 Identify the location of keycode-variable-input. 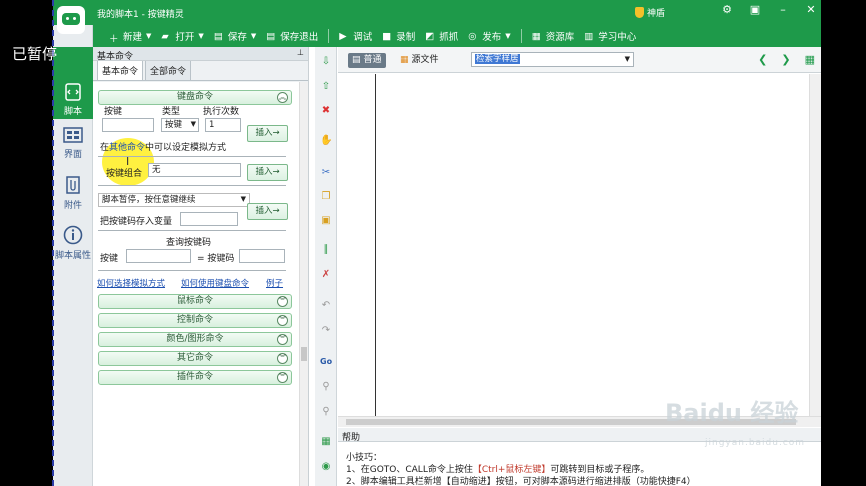
(209, 219).